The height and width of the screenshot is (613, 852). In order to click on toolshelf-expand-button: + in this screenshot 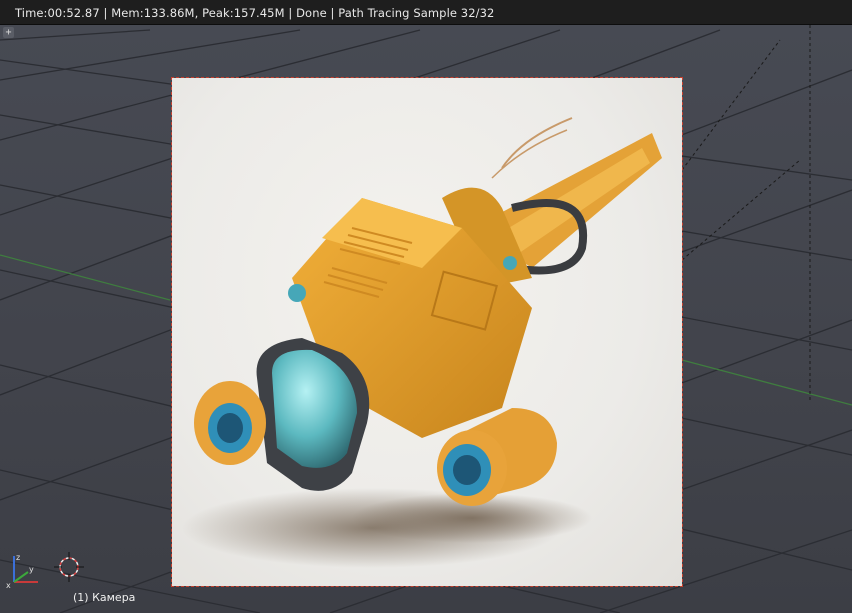, I will do `click(8, 32)`.